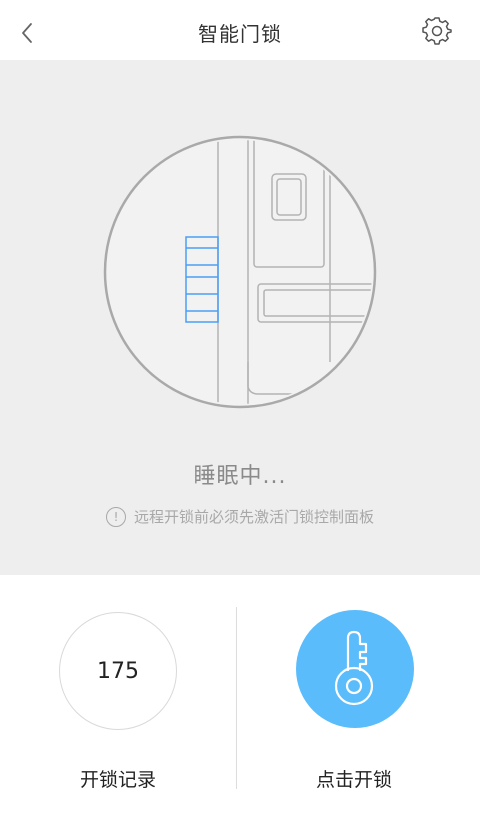 Image resolution: width=480 pixels, height=831 pixels. I want to click on gear-icon, so click(437, 31).